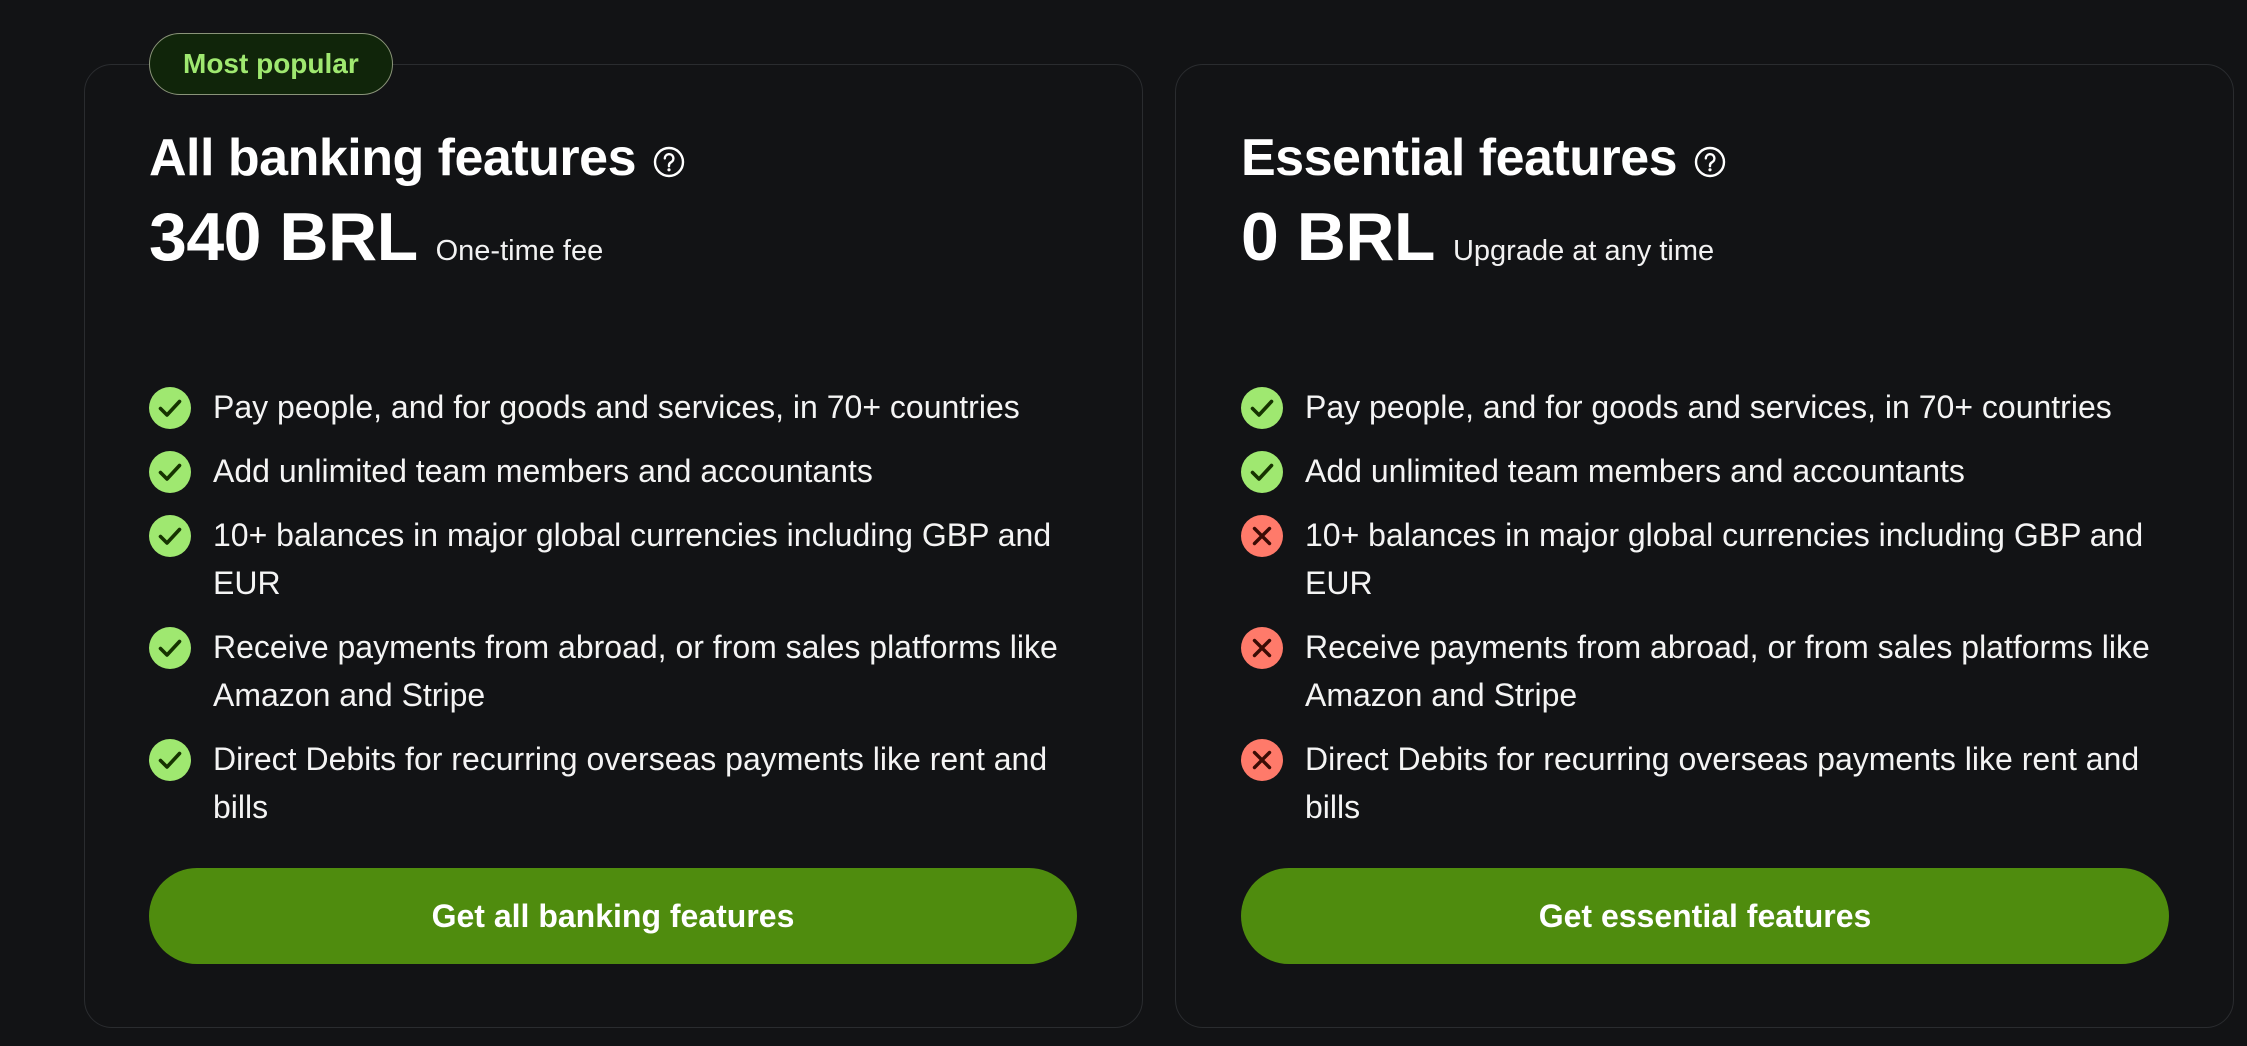 The height and width of the screenshot is (1046, 2247). I want to click on most-popular-badge: Most popular, so click(271, 64).